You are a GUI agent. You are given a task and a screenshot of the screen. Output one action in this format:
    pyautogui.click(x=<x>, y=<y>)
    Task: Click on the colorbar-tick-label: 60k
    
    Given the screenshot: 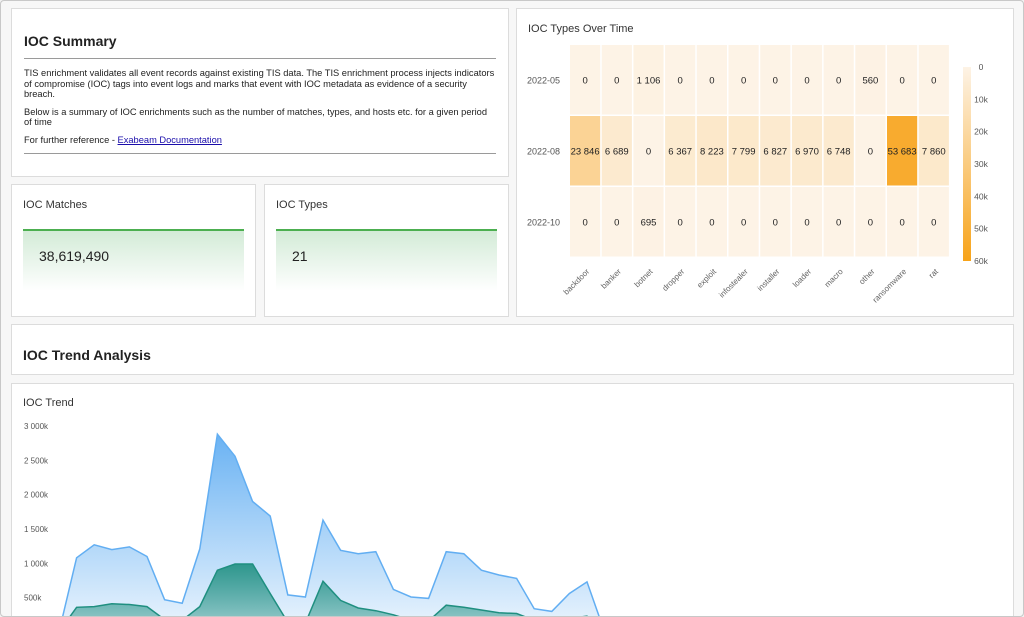 What is the action you would take?
    pyautogui.click(x=981, y=261)
    